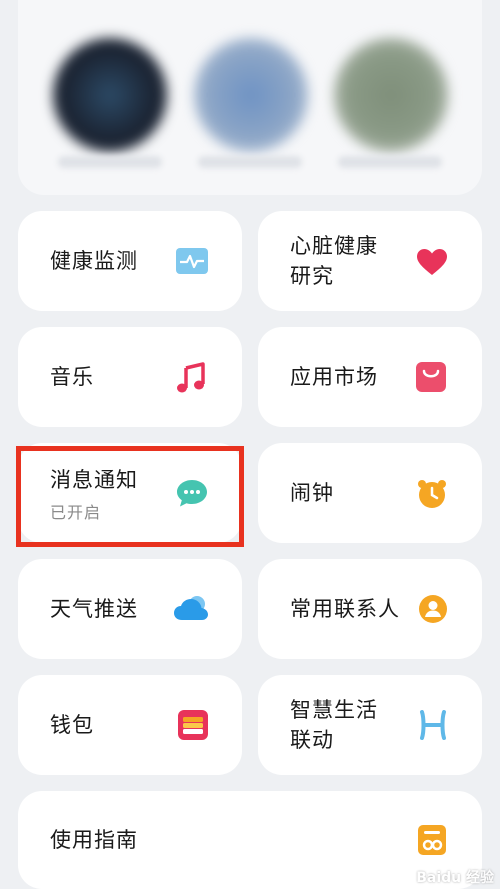  What do you see at coordinates (432, 840) in the screenshot?
I see `guide-book-icon` at bounding box center [432, 840].